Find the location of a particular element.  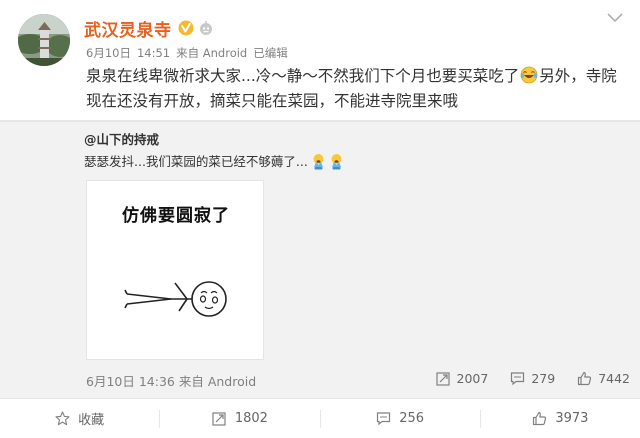

divider is located at coordinates (320, 121).